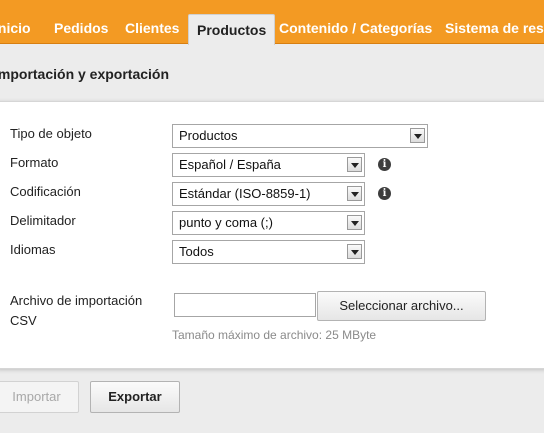 This screenshot has height=433, width=544. Describe the element at coordinates (274, 335) in the screenshot. I see `max-file-size-hint: Tamaño máximo de archivo: 25 MByte` at that location.